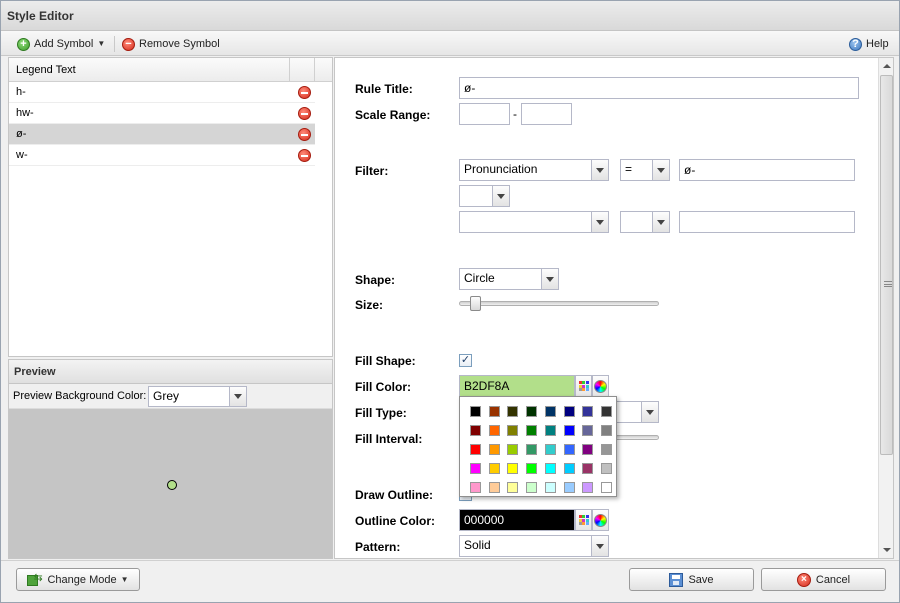  Describe the element at coordinates (162, 134) in the screenshot. I see `legend-row: ø-` at that location.